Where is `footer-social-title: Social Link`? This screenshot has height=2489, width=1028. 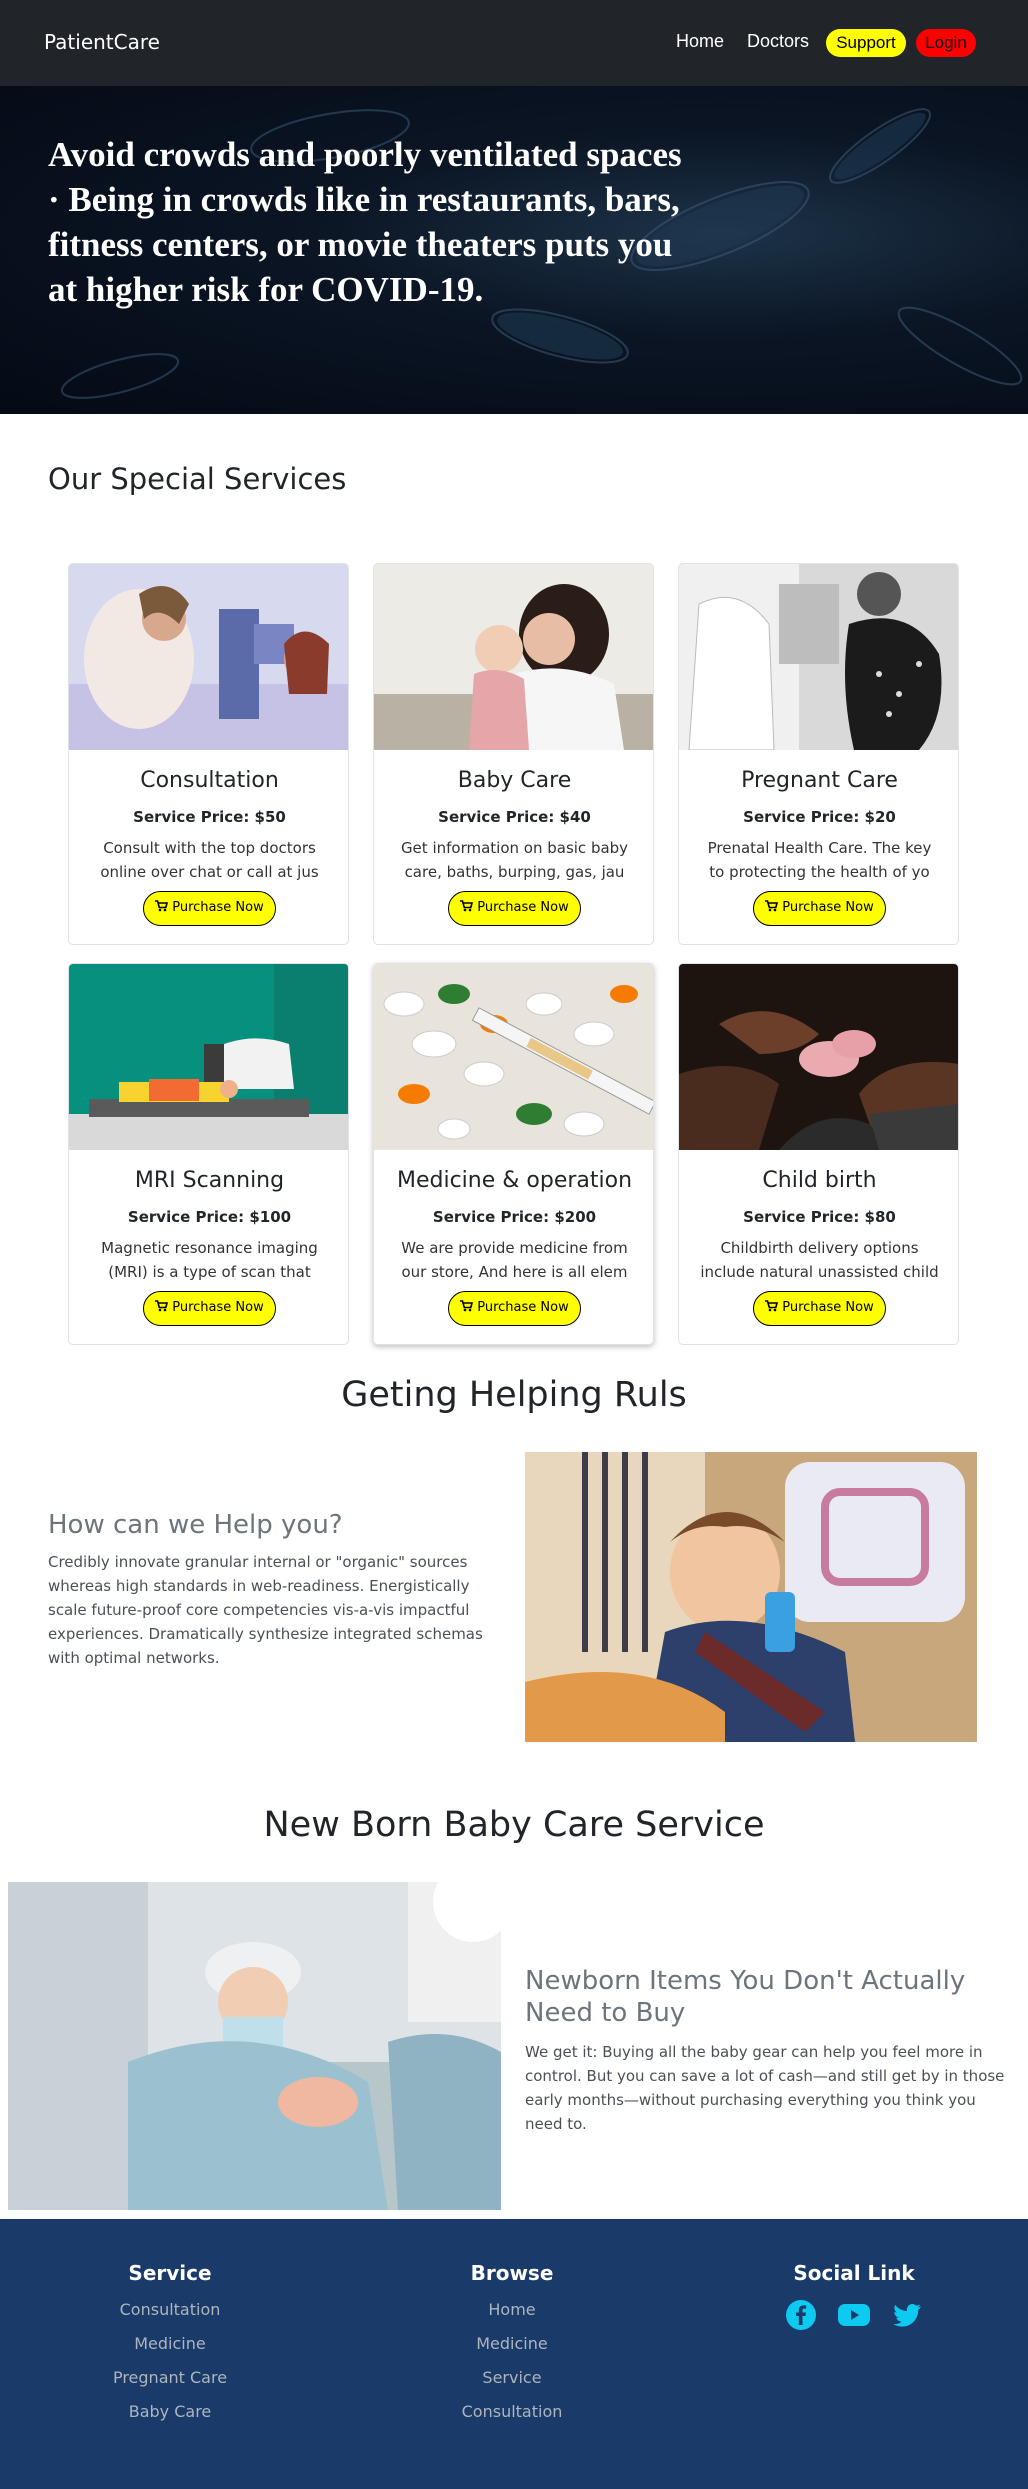 footer-social-title: Social Link is located at coordinates (854, 2273).